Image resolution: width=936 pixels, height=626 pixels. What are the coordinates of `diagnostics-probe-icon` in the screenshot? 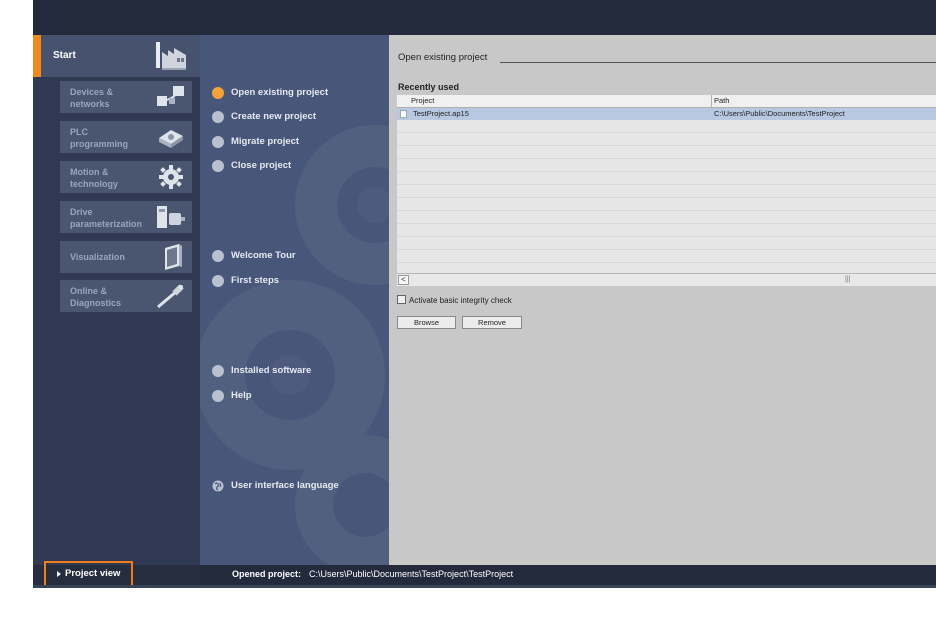 It's located at (170, 296).